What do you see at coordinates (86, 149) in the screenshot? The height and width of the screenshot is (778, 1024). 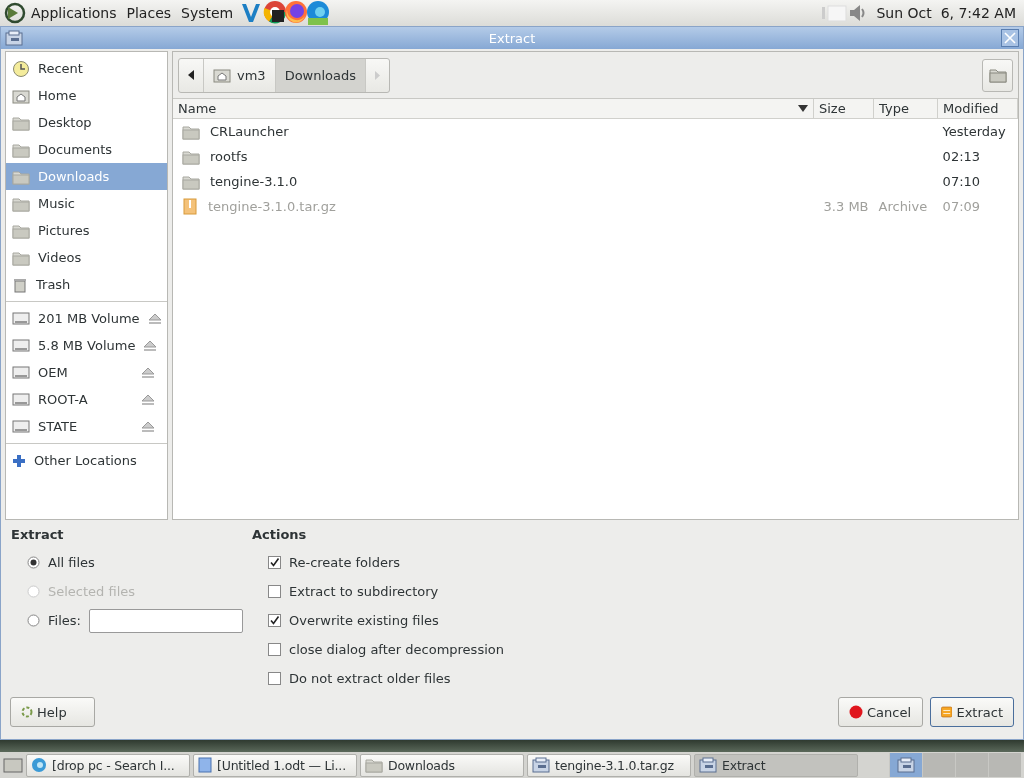 I see `sidebar-item: Documents` at bounding box center [86, 149].